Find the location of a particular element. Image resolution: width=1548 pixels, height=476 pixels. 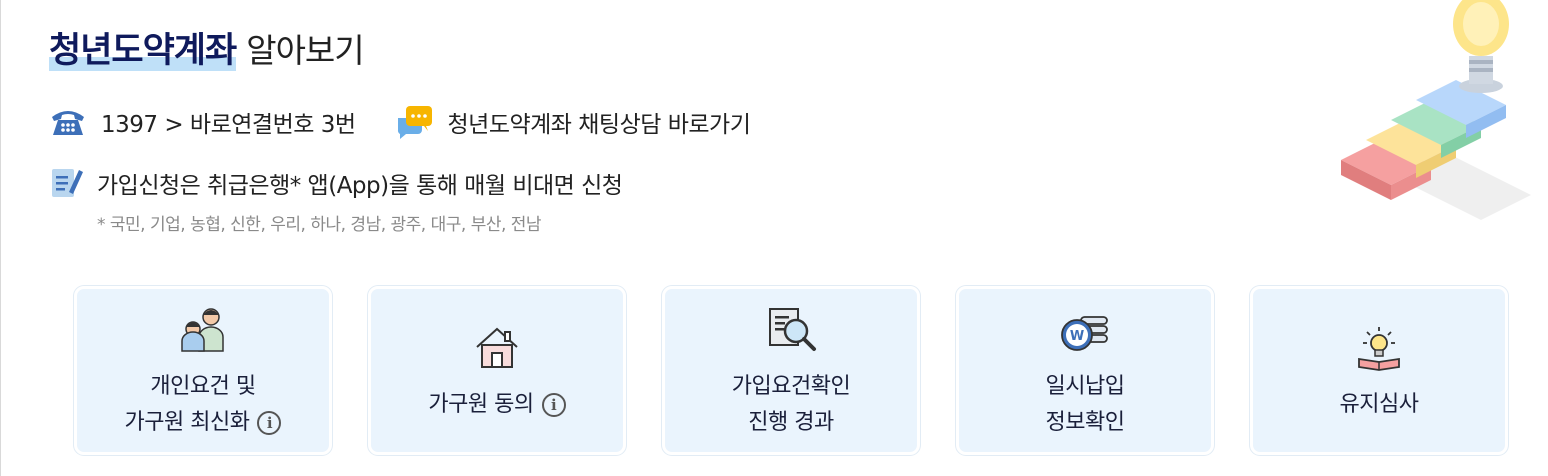

card-label-line2: 가구원 최신화 is located at coordinates (187, 422).